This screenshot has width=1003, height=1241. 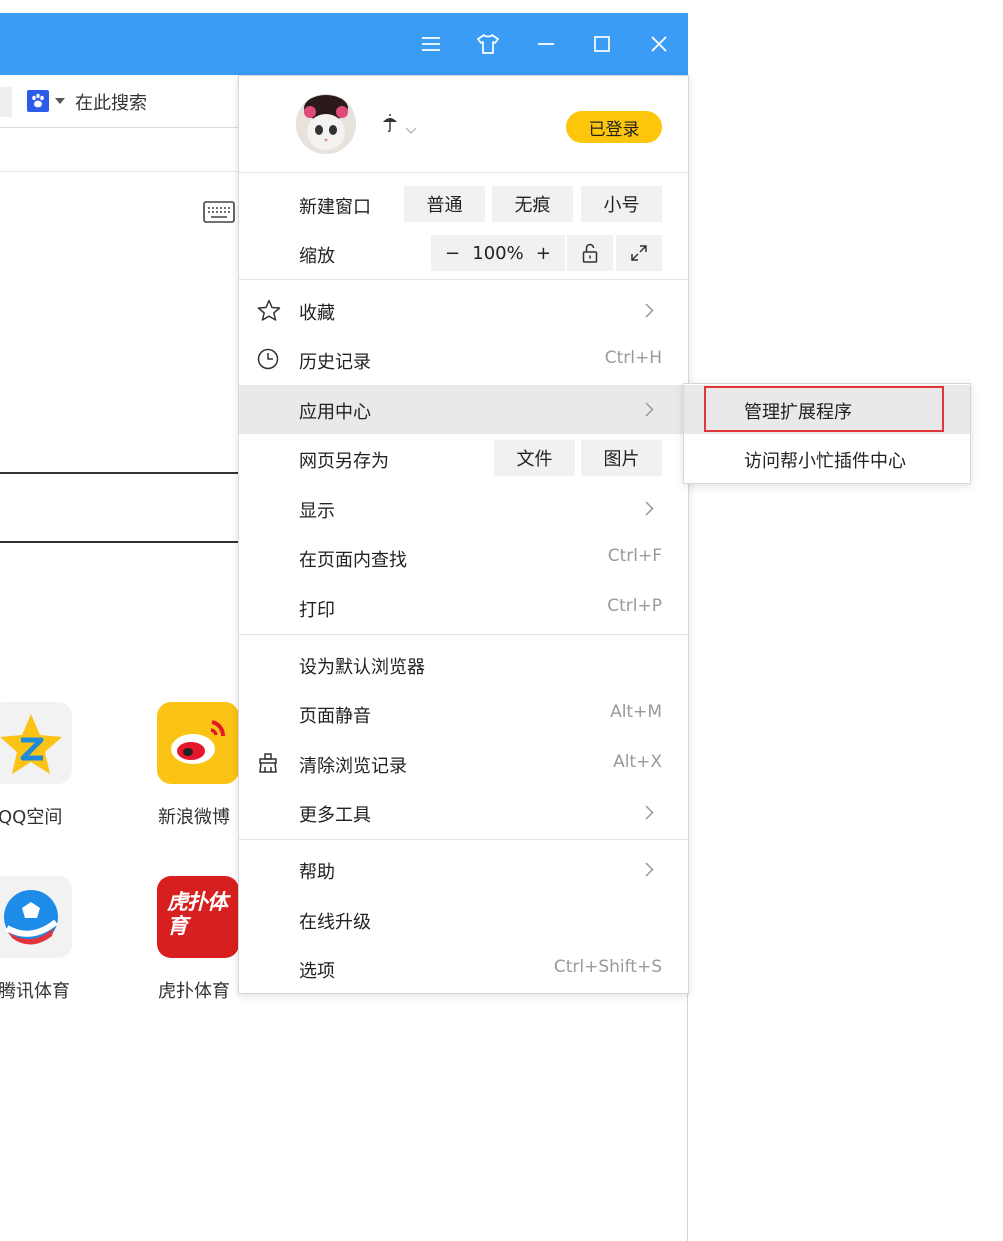 I want to click on search-box-top-border, so click(x=119, y=473).